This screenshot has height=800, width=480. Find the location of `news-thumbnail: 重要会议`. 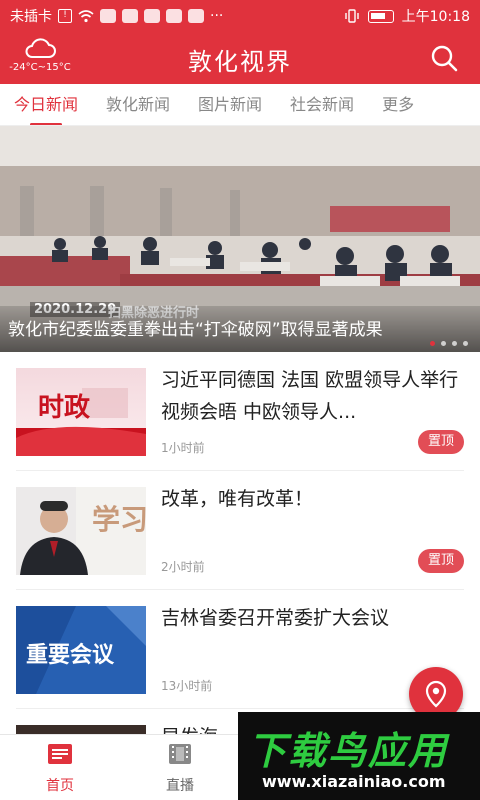

news-thumbnail: 重要会议 is located at coordinates (81, 650).